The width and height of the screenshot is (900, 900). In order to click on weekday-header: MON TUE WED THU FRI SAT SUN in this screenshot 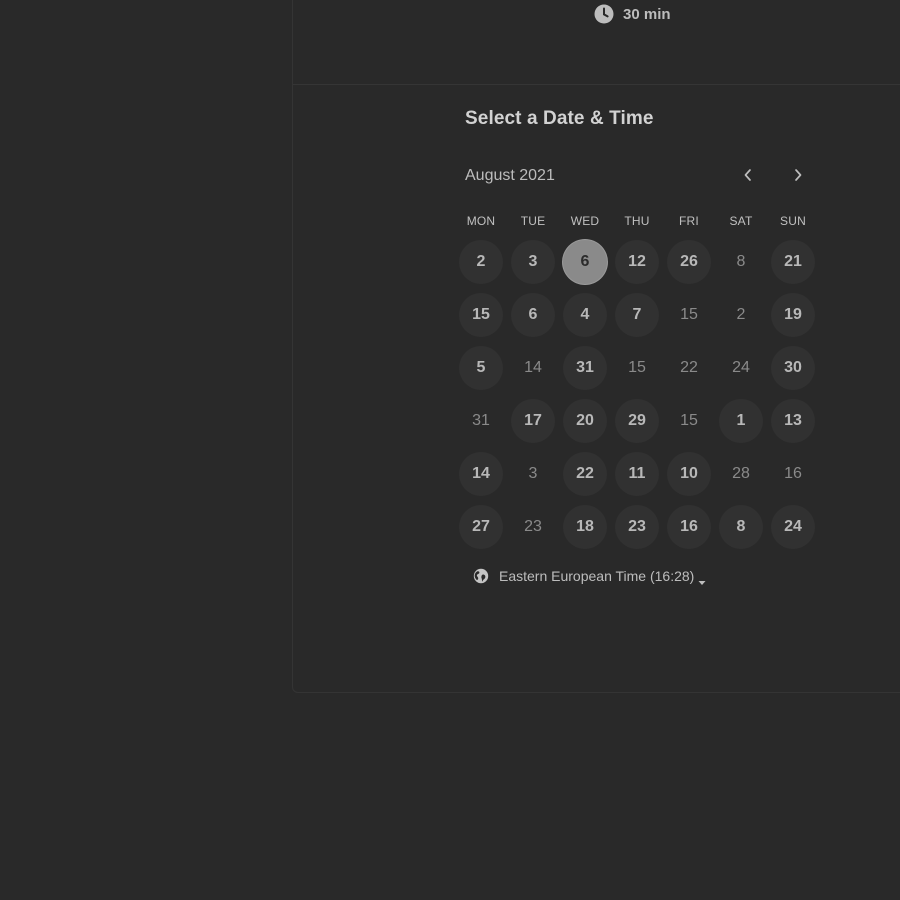, I will do `click(637, 221)`.